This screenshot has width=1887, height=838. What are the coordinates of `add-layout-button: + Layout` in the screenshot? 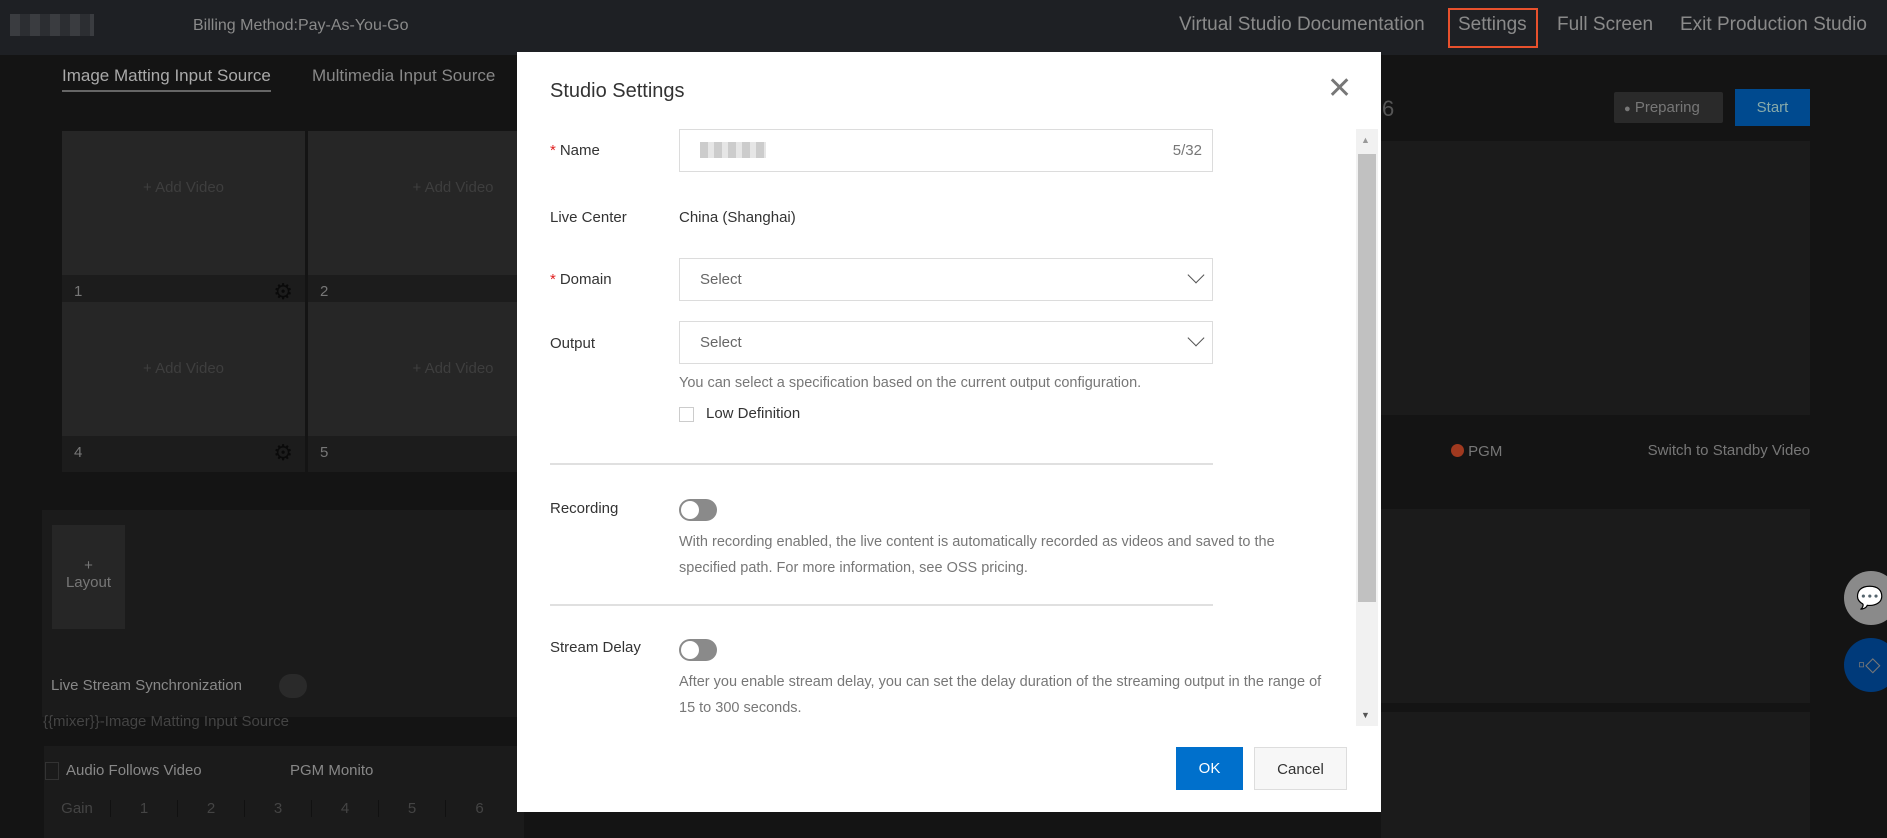 It's located at (88, 577).